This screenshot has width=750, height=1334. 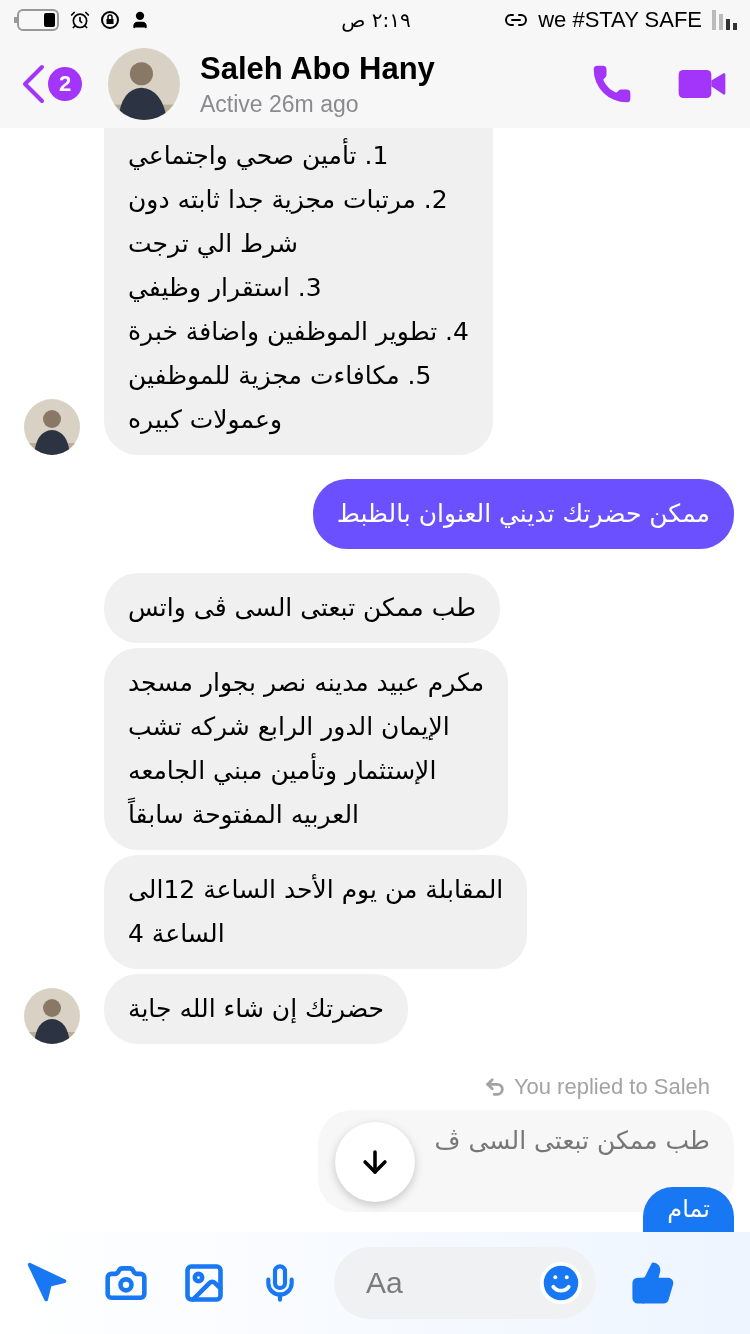 I want to click on back-icon, so click(x=33, y=84).